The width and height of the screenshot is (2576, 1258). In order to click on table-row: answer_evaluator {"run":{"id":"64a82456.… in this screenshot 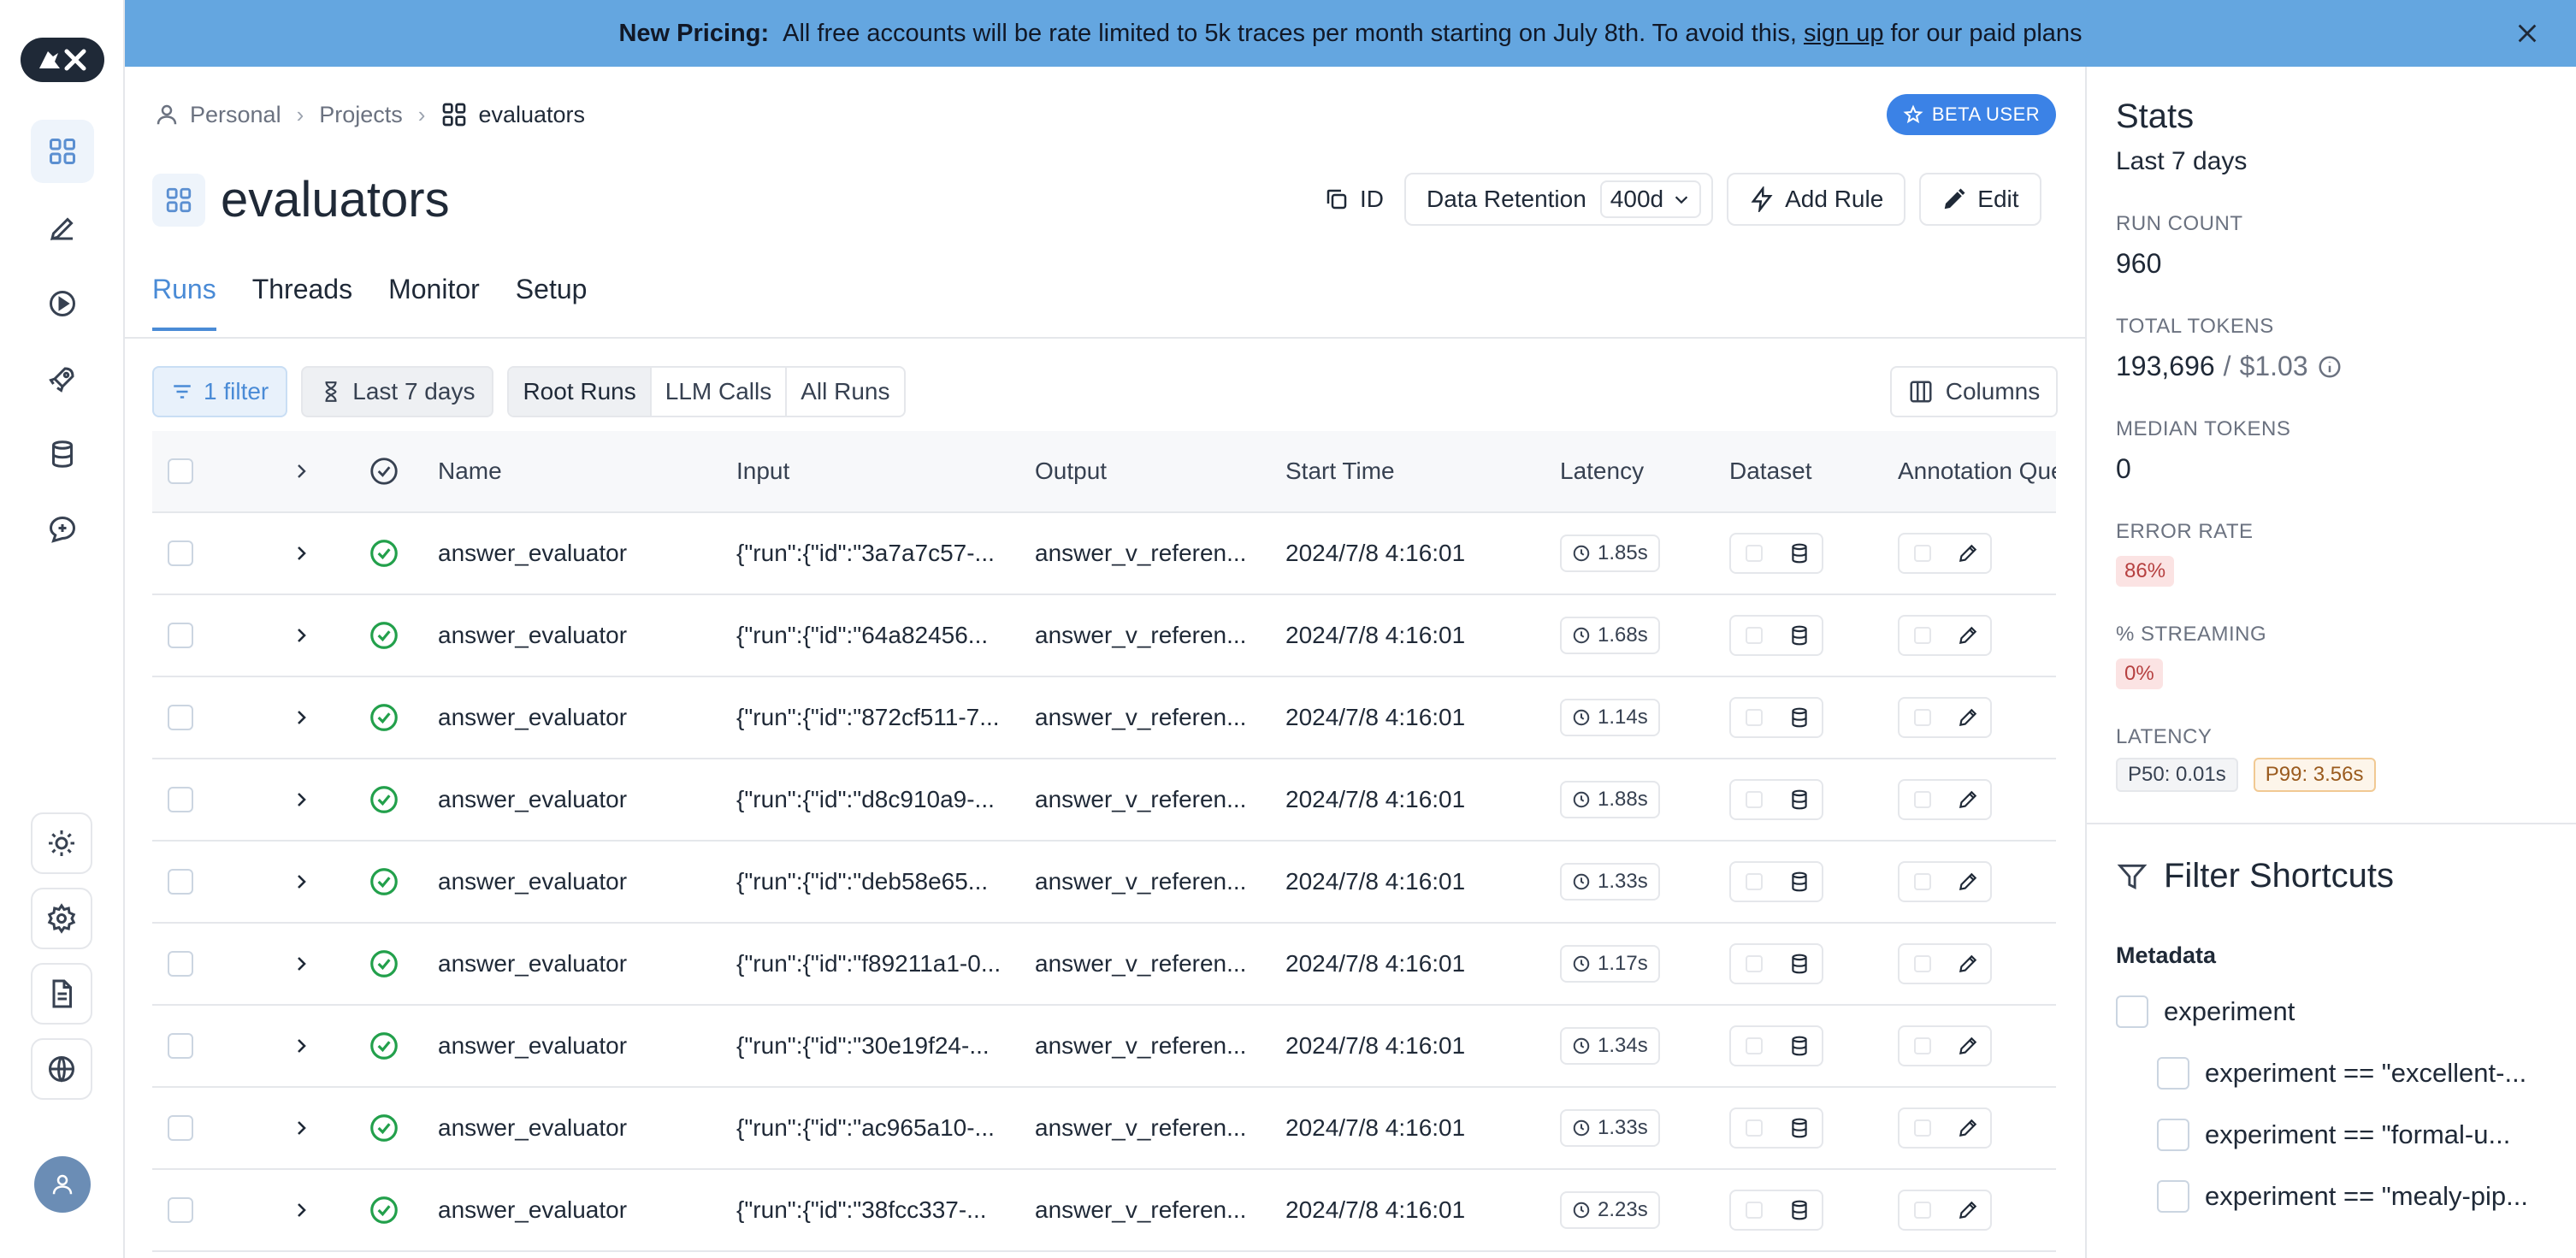, I will do `click(1104, 636)`.